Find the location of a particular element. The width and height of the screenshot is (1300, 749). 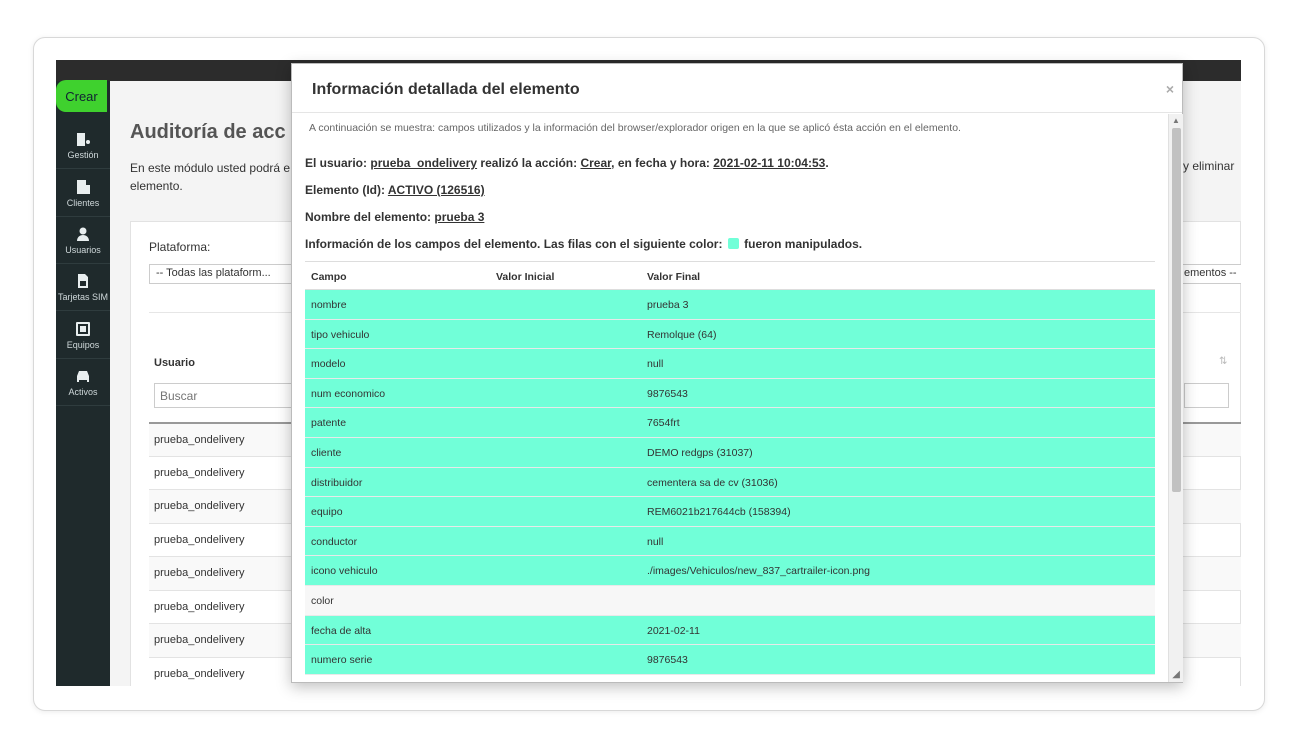

period: . is located at coordinates (827, 163).